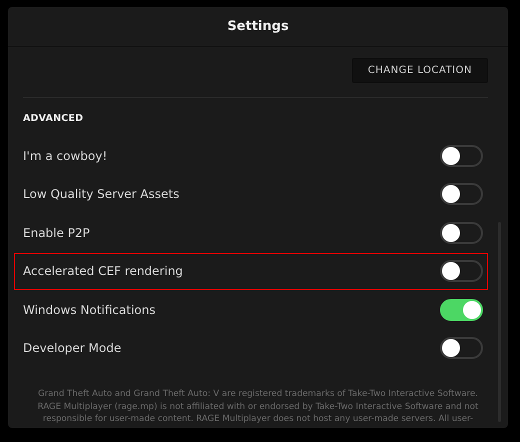 The width and height of the screenshot is (520, 442). What do you see at coordinates (53, 119) in the screenshot?
I see `section-title: ADVANCED` at bounding box center [53, 119].